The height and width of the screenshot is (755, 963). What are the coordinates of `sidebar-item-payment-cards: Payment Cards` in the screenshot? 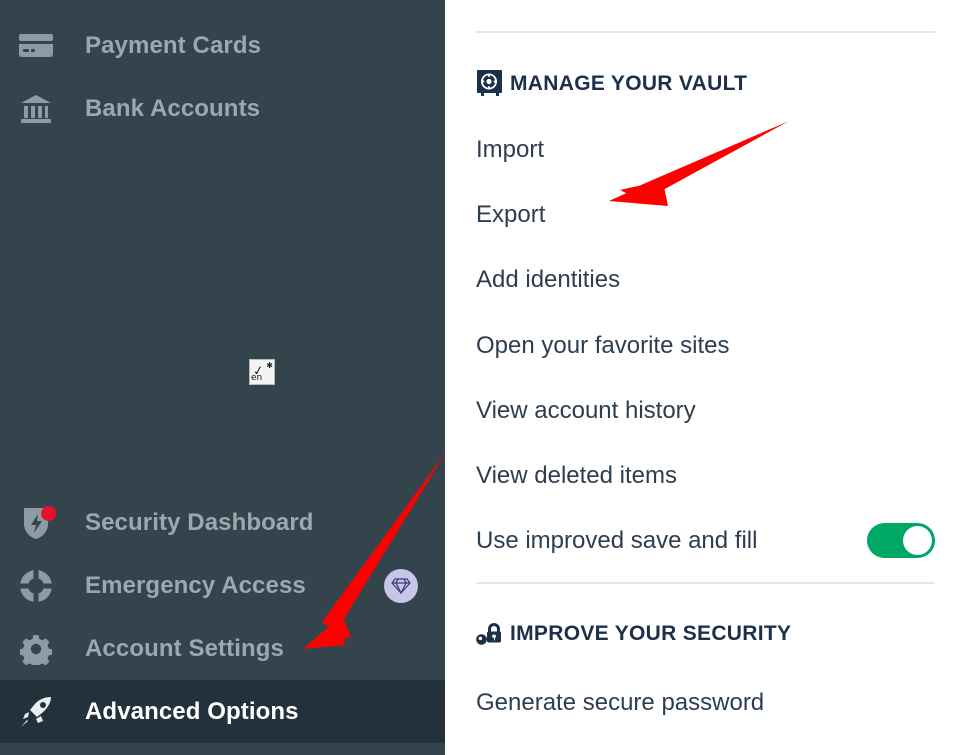 It's located at (222, 45).